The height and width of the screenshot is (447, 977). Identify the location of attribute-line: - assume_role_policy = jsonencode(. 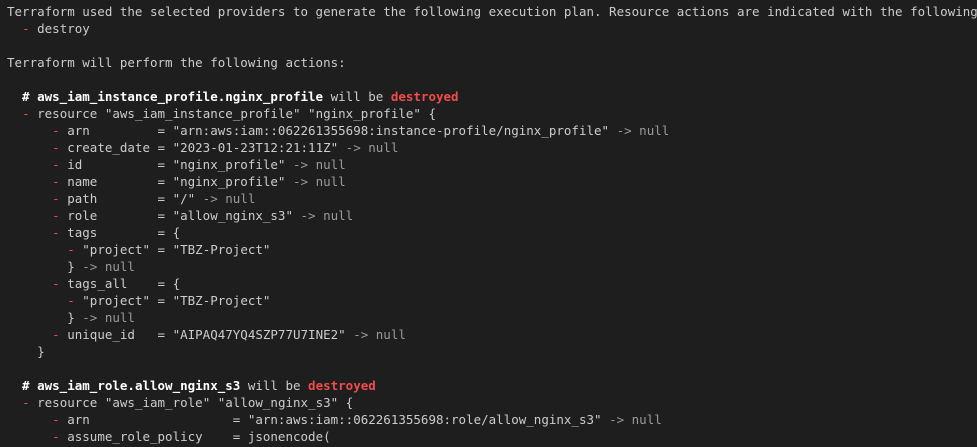
(492, 436).